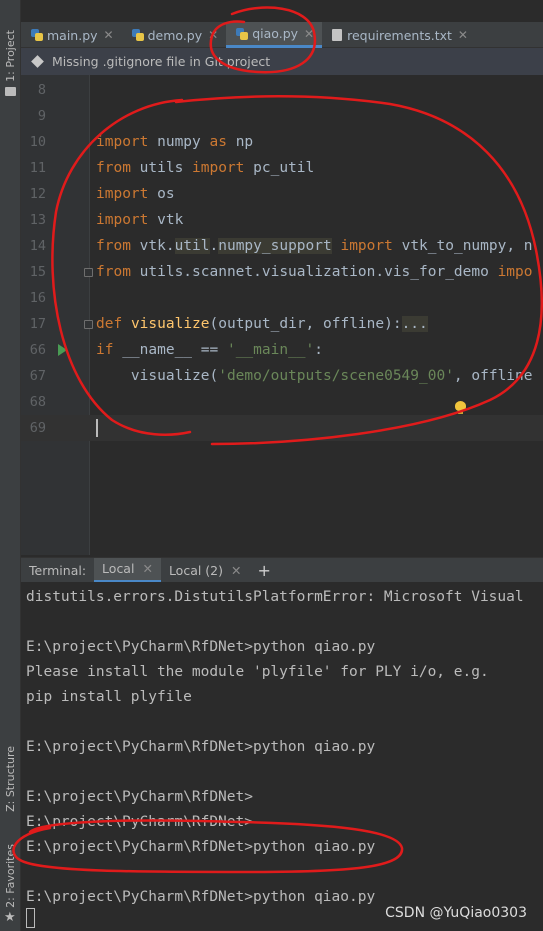 The height and width of the screenshot is (931, 543). What do you see at coordinates (30, 918) in the screenshot?
I see `terminal-cursor` at bounding box center [30, 918].